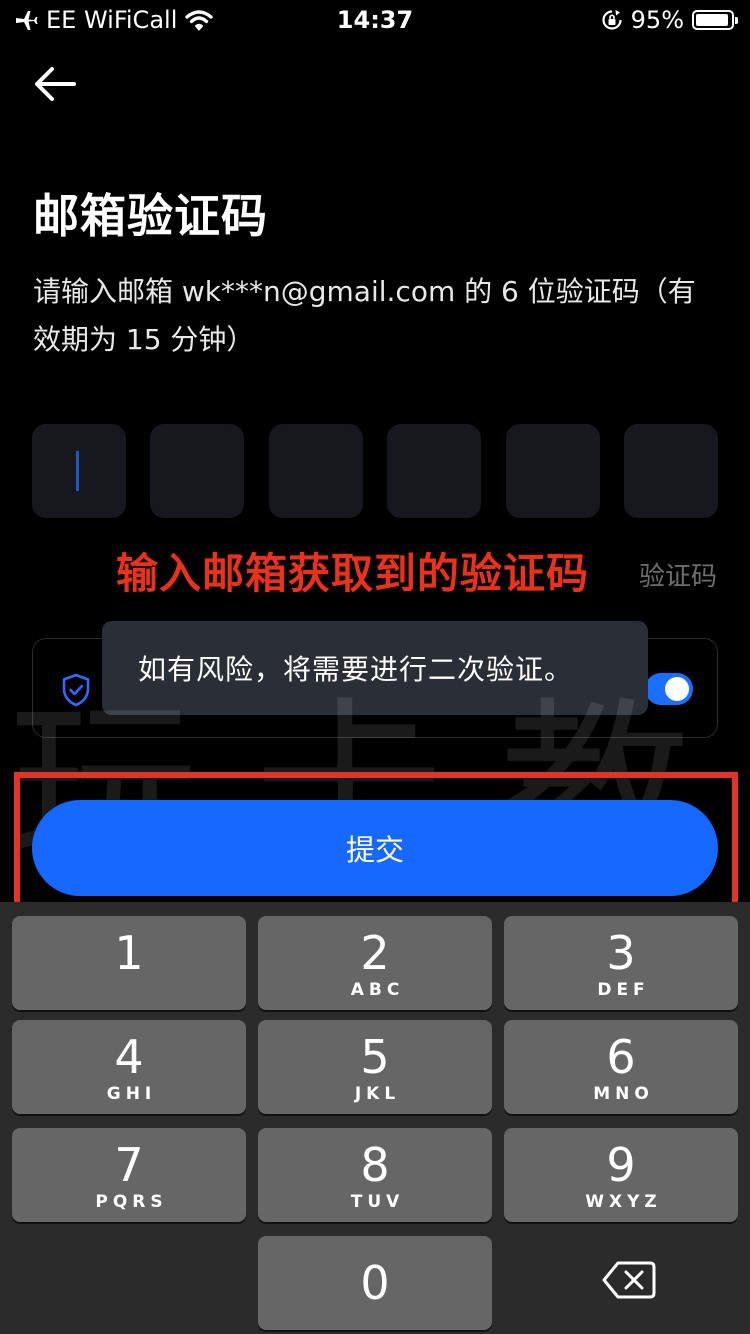 This screenshot has height=1334, width=750. Describe the element at coordinates (621, 1165) in the screenshot. I see `key-digit: 9` at that location.